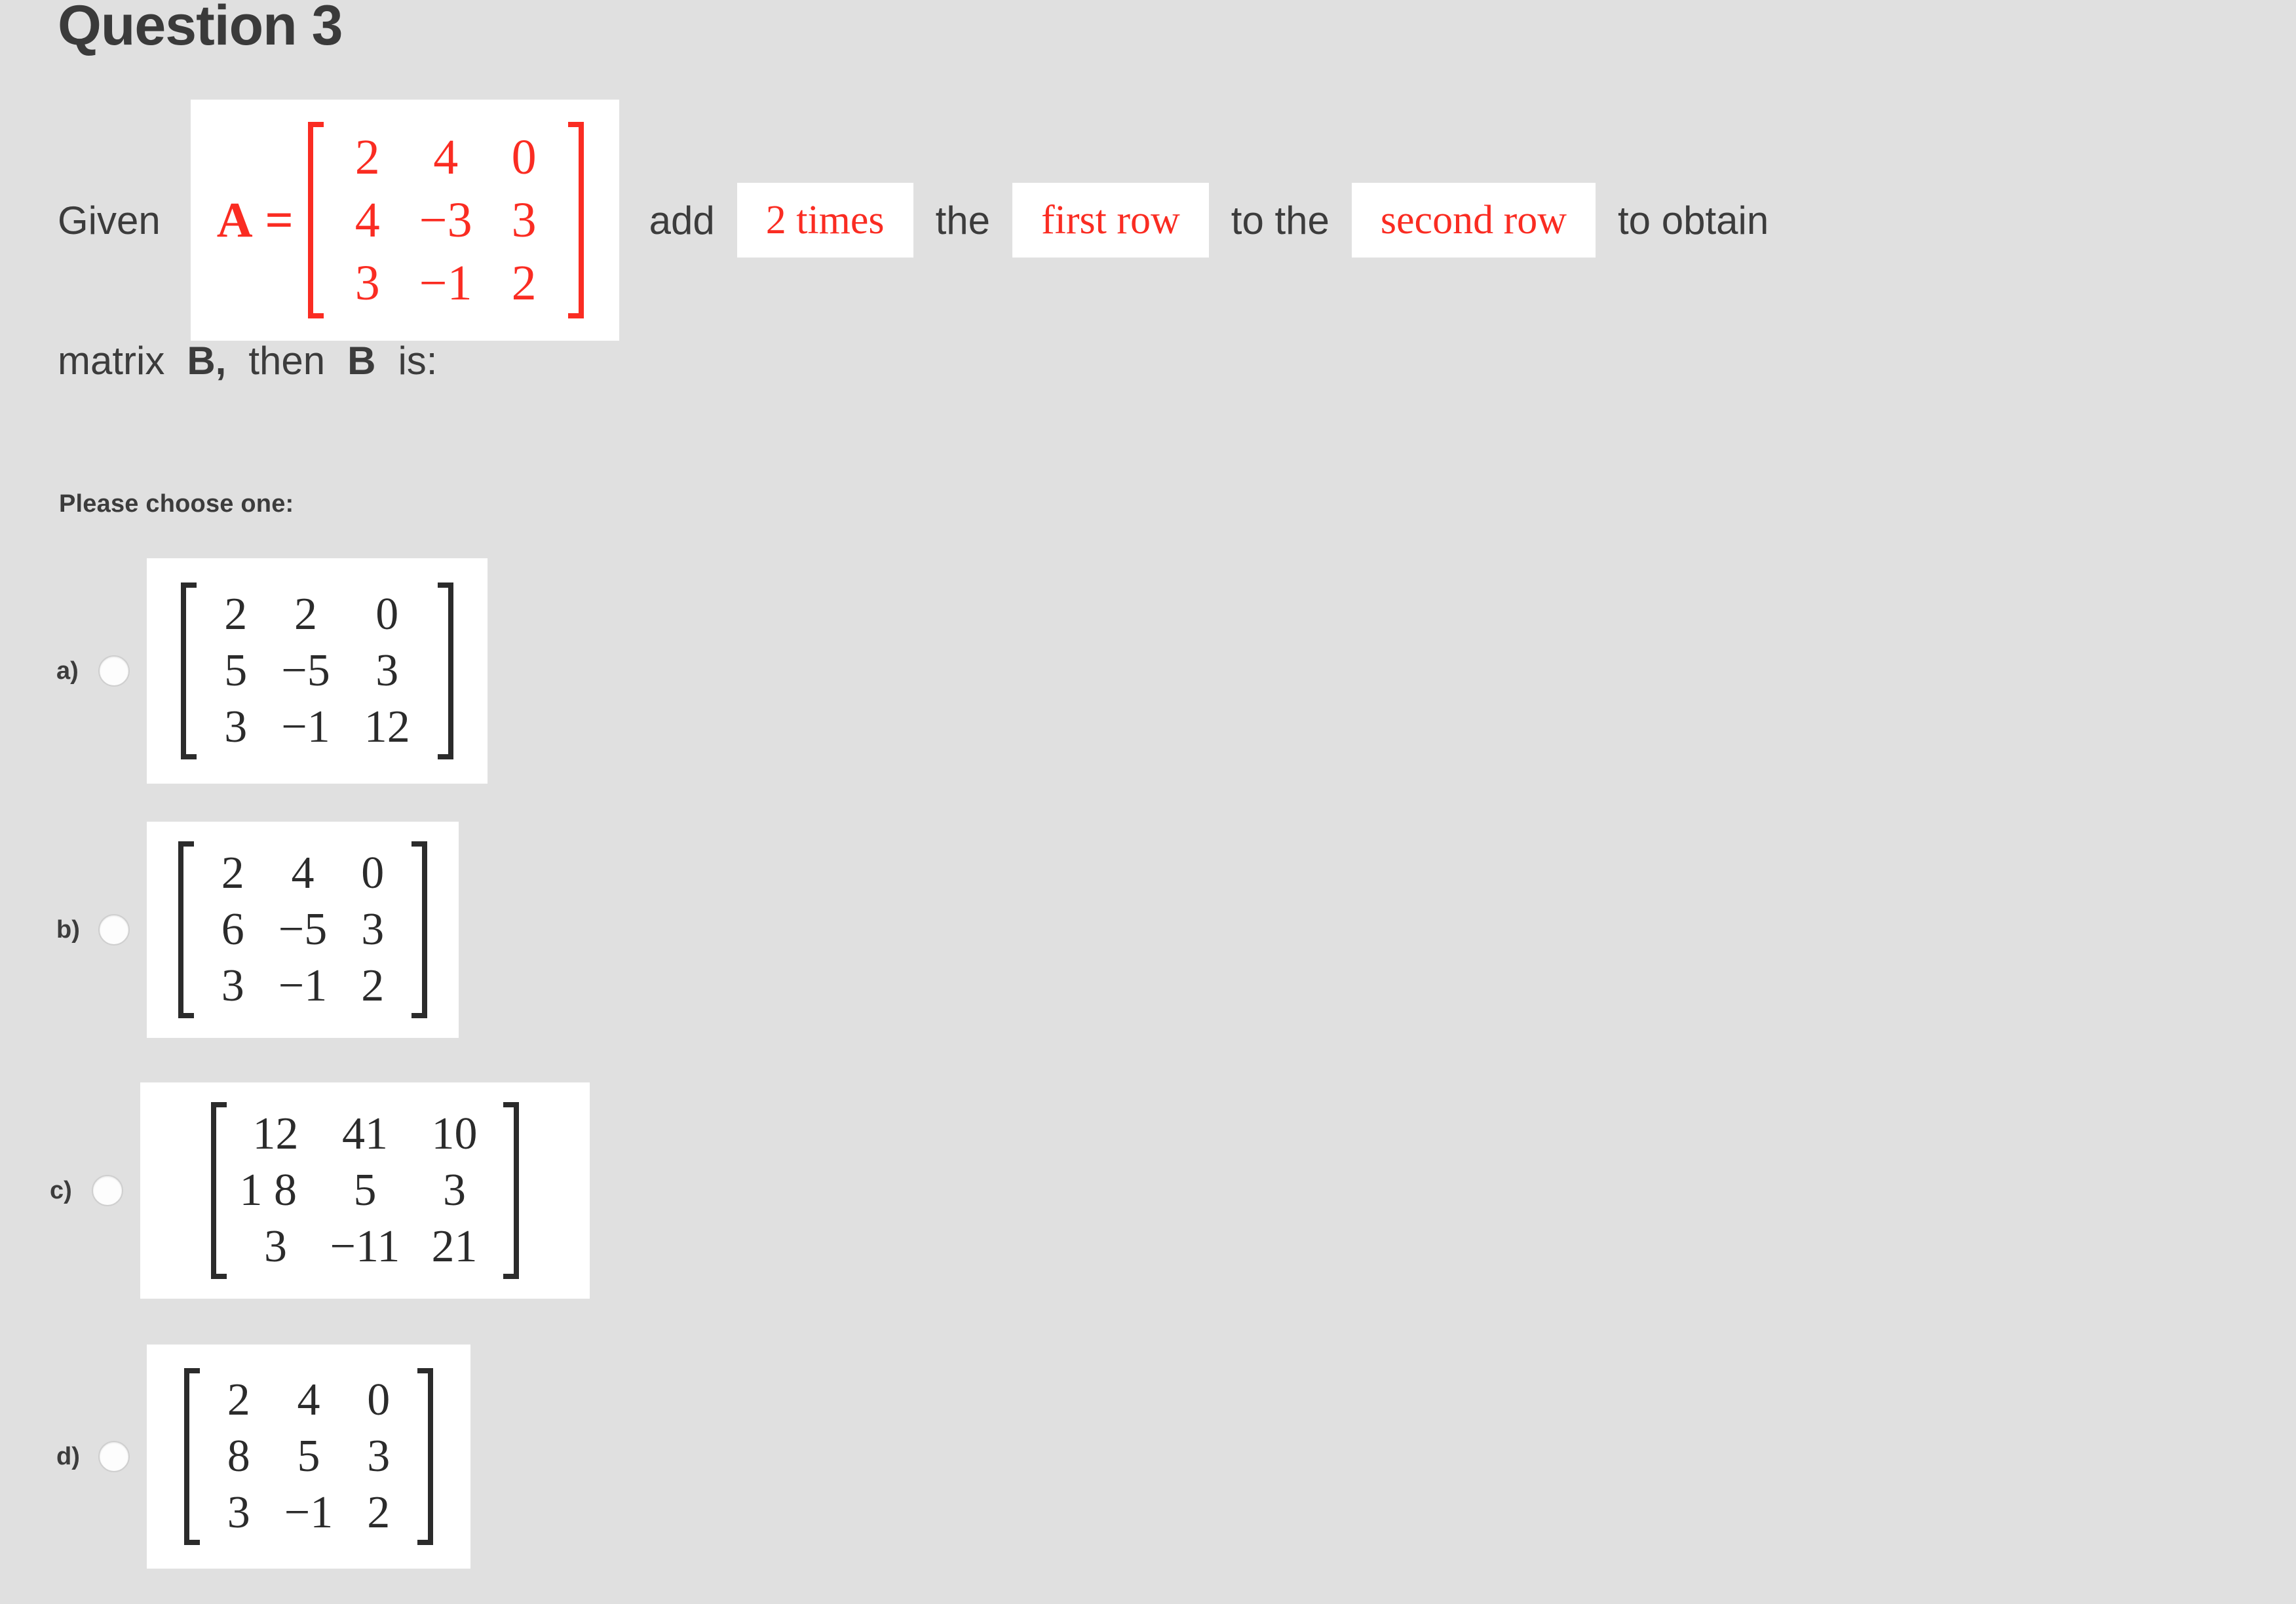 The image size is (2296, 1604). Describe the element at coordinates (232, 930) in the screenshot. I see `matrix-cell: 6` at that location.